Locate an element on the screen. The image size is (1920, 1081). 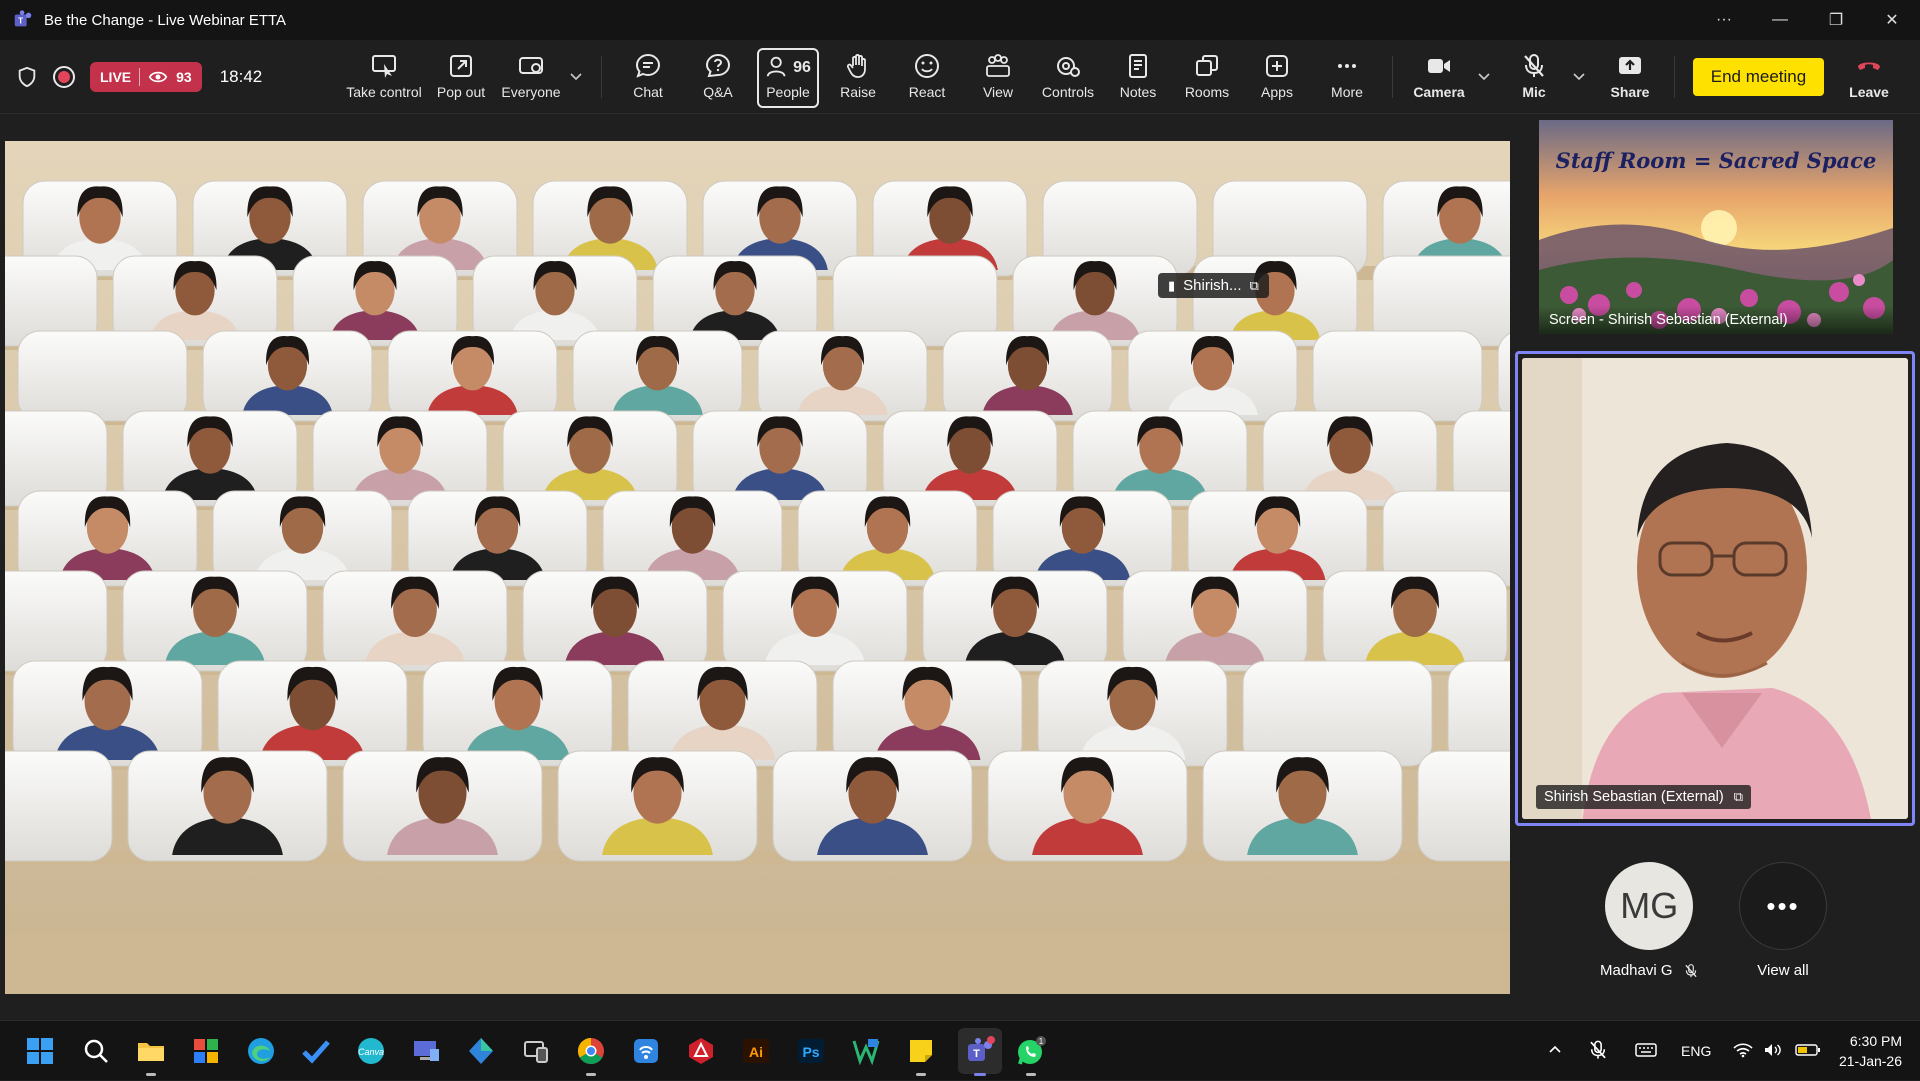
app-launcher-button is located at coordinates (481, 1051).